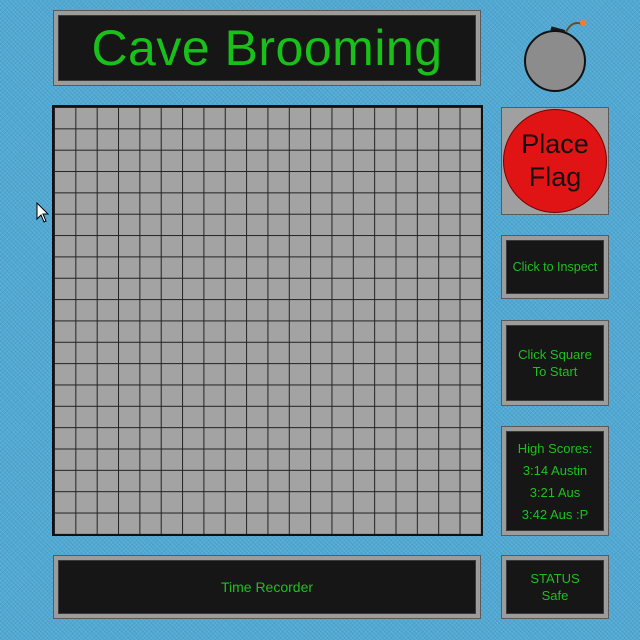 The height and width of the screenshot is (640, 640). What do you see at coordinates (555, 578) in the screenshot?
I see `status-heading: STATUS` at bounding box center [555, 578].